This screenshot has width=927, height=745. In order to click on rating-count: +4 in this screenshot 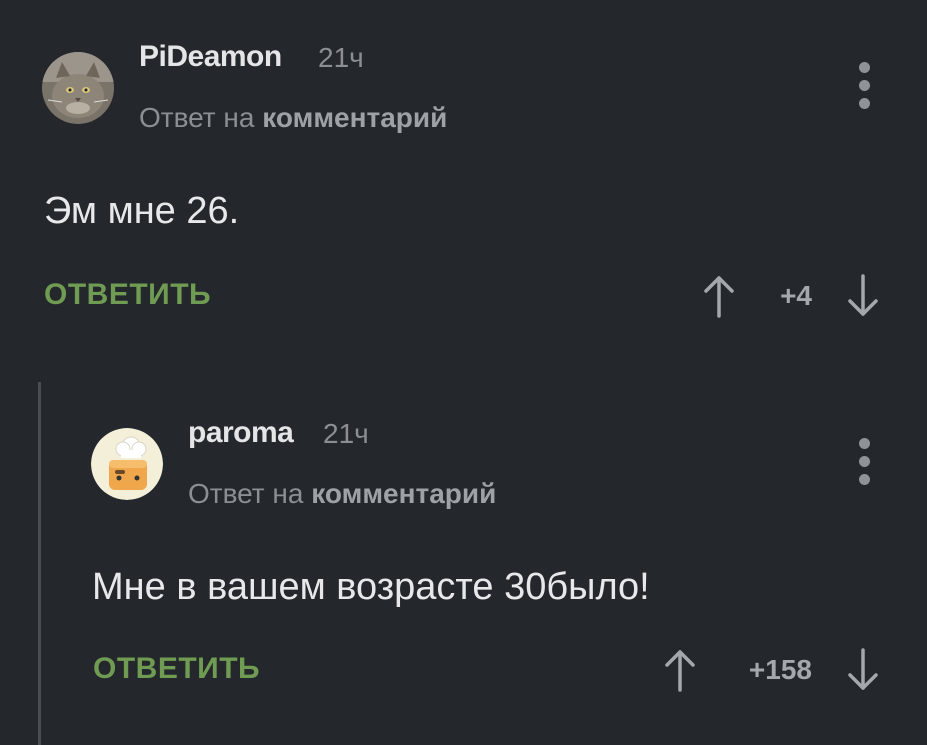, I will do `click(796, 295)`.